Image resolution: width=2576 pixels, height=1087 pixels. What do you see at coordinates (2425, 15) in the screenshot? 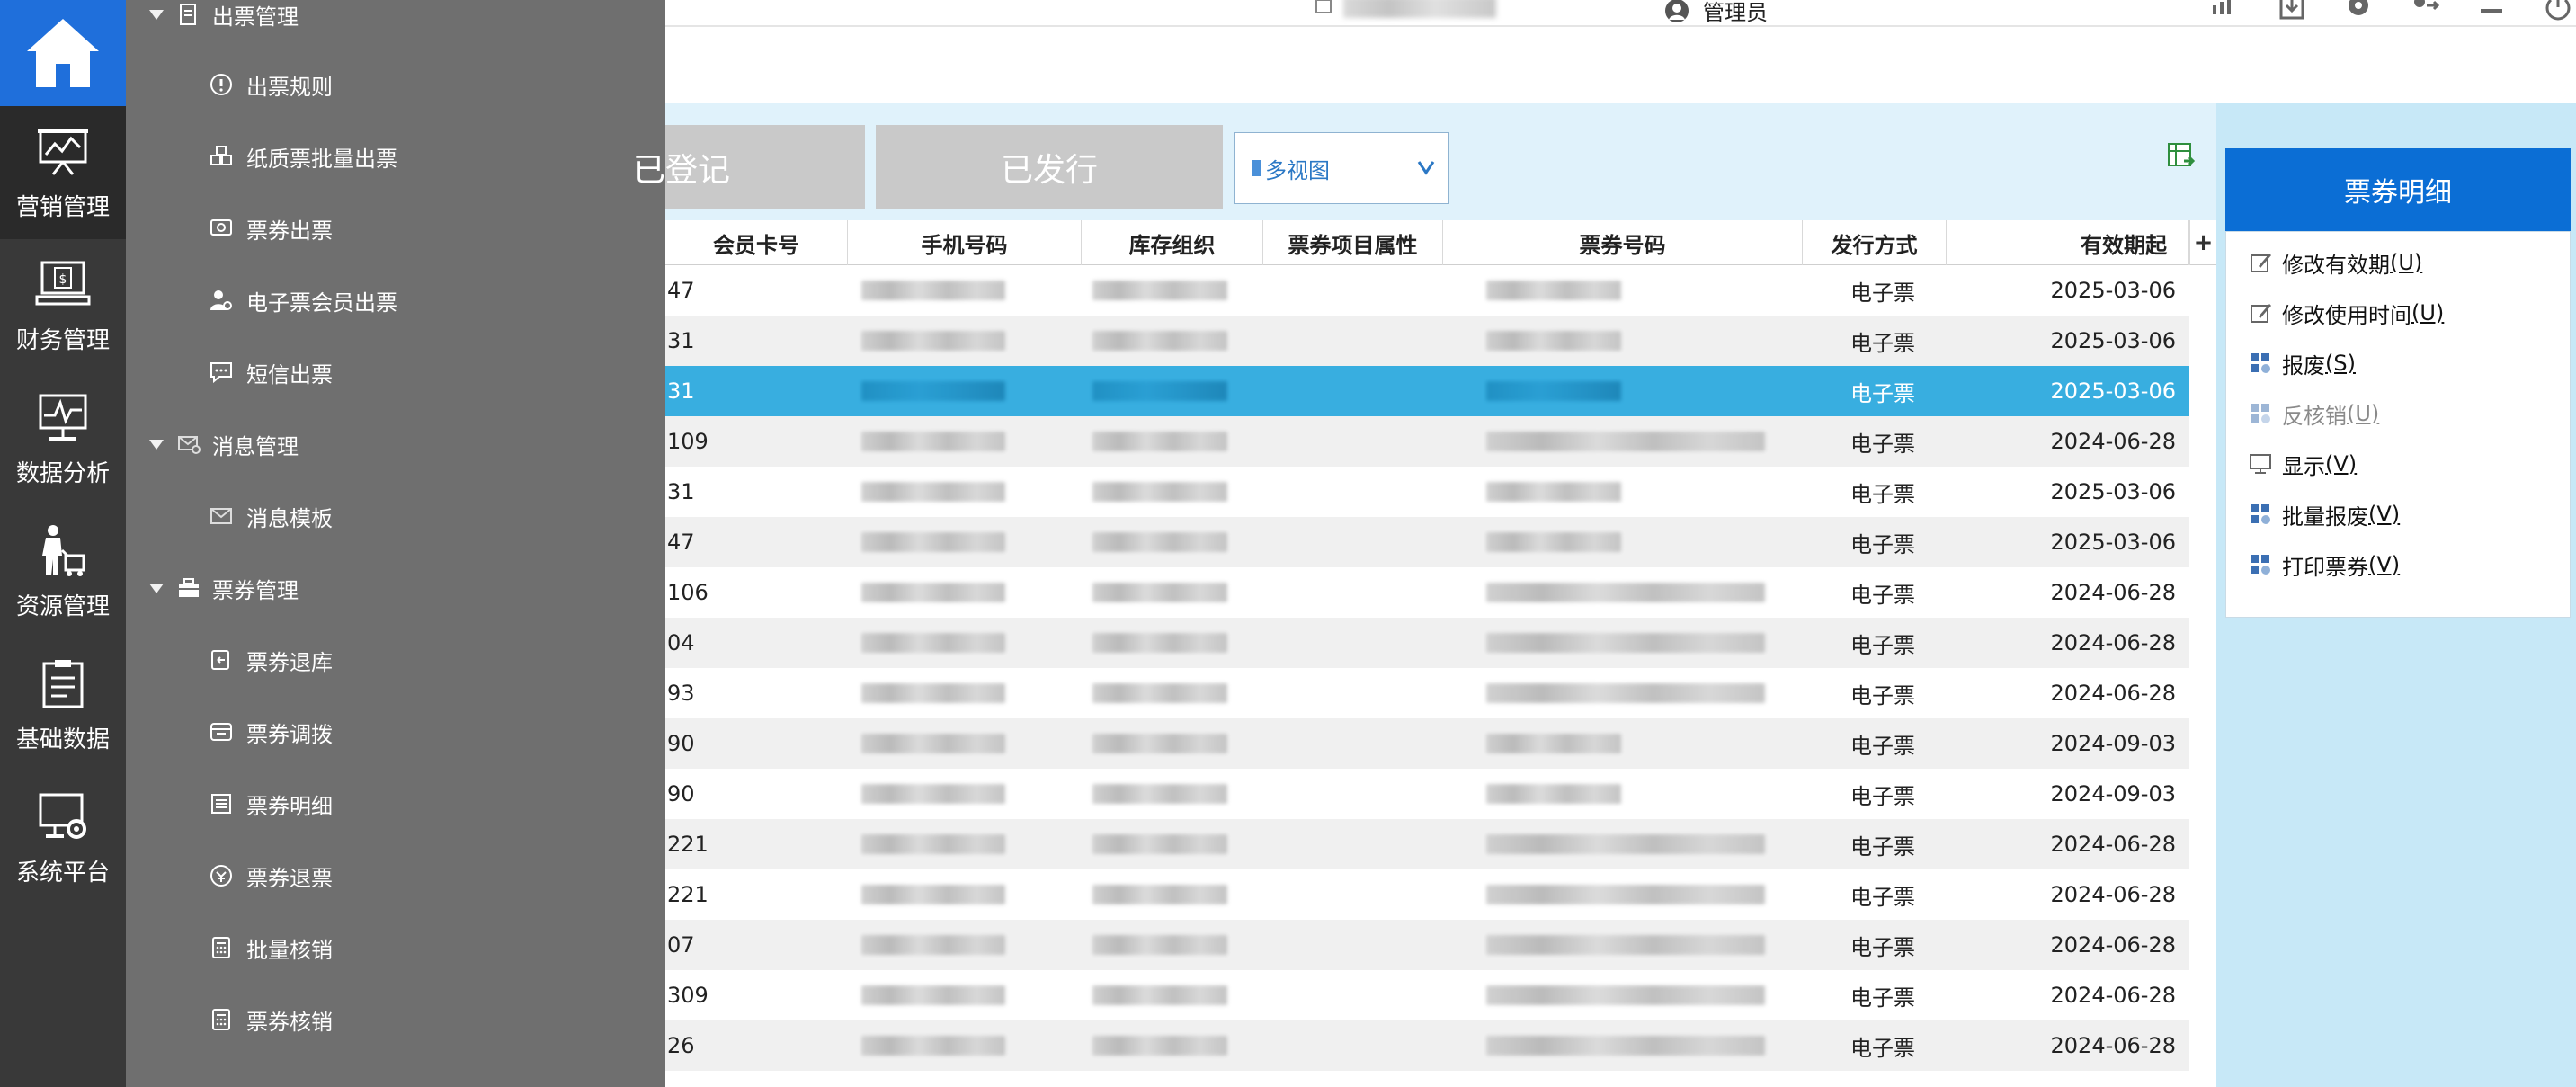
I see `switch-user-icon` at bounding box center [2425, 15].